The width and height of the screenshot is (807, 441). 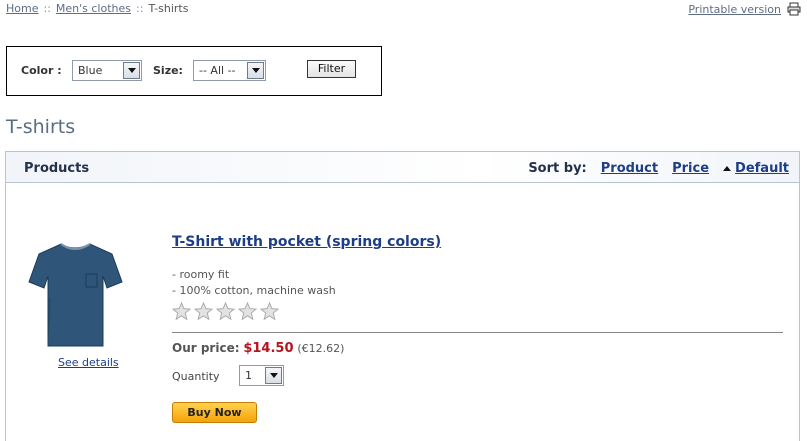 What do you see at coordinates (206, 348) in the screenshot?
I see `our-price-label: Our price:` at bounding box center [206, 348].